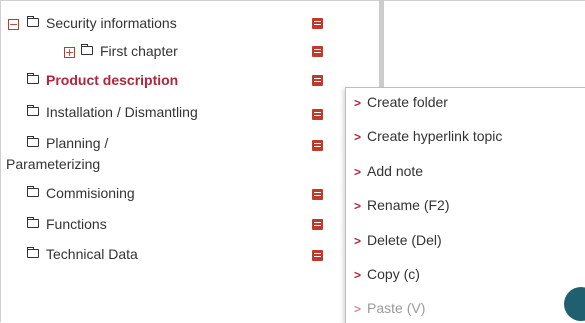  I want to click on tree-item-label: Functions, so click(76, 224).